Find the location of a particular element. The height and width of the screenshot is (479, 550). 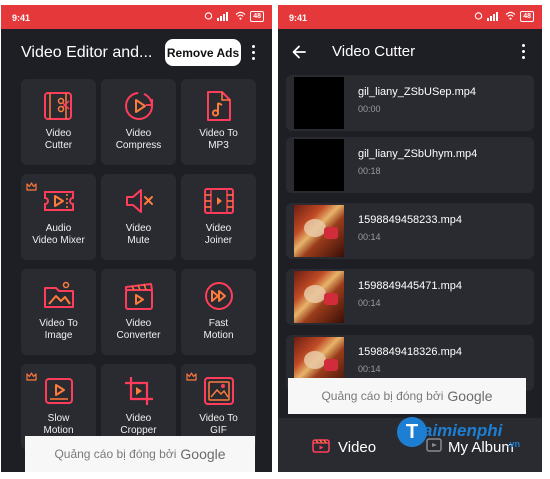

video-duration: 00:18 is located at coordinates (369, 171).